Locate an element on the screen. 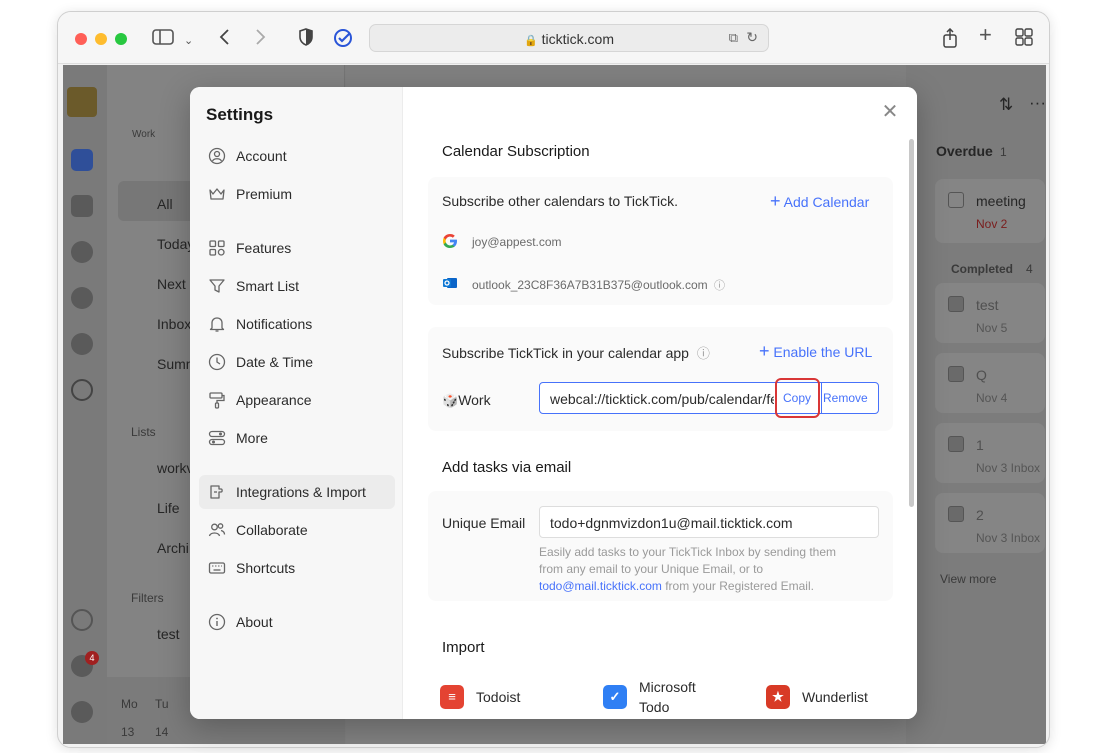 Image resolution: width=1107 pixels, height=753 pixels. shield-icon is located at coordinates (306, 39).